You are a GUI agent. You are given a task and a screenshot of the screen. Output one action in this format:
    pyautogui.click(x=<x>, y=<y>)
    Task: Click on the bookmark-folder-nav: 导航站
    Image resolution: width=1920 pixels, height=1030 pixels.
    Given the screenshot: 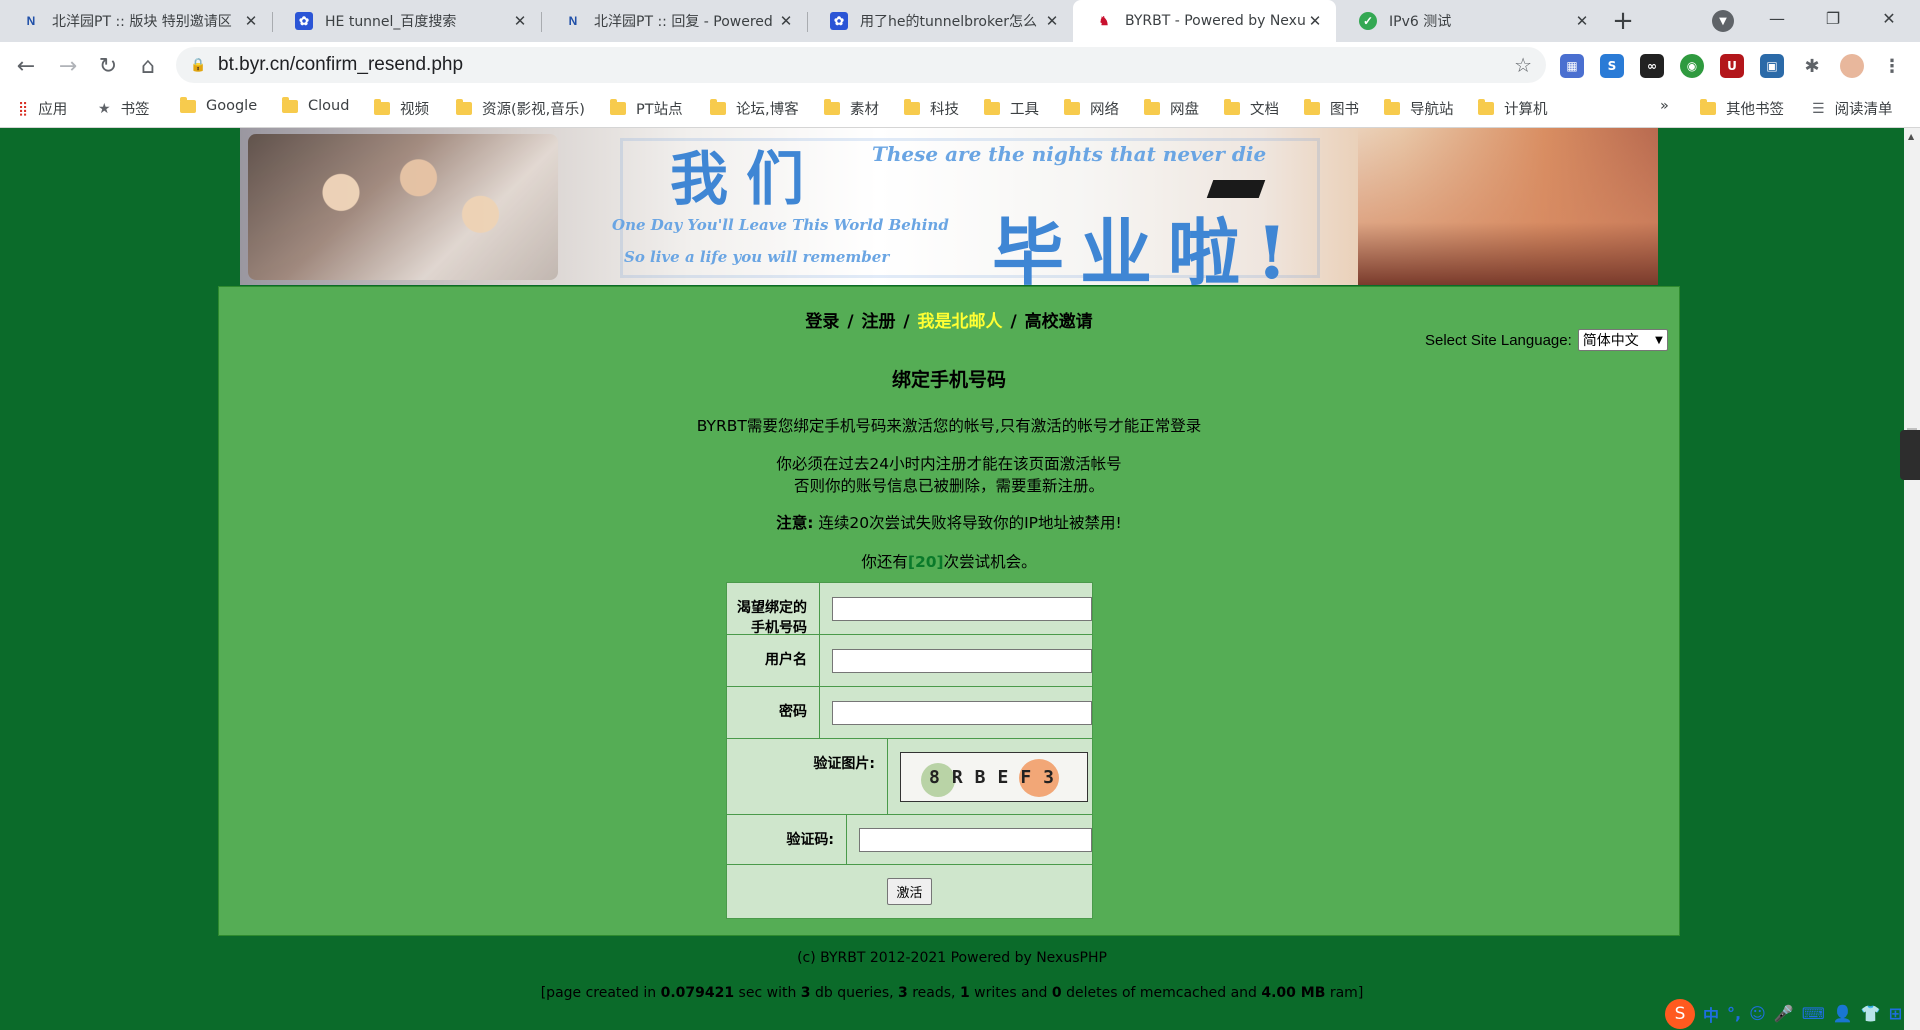 What is the action you would take?
    pyautogui.click(x=1419, y=108)
    